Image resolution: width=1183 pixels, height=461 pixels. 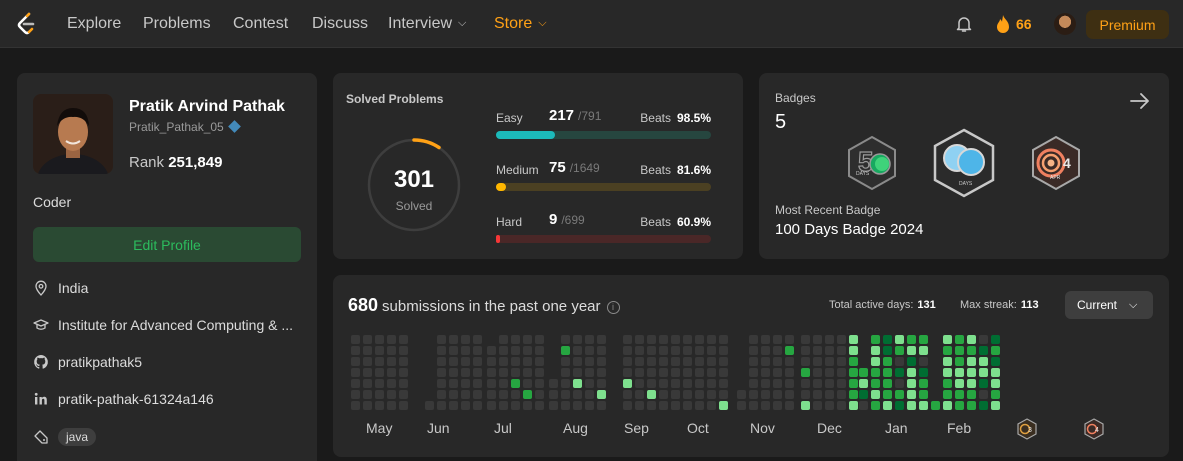 I want to click on nav-interview: Interview ⌵, so click(x=427, y=24).